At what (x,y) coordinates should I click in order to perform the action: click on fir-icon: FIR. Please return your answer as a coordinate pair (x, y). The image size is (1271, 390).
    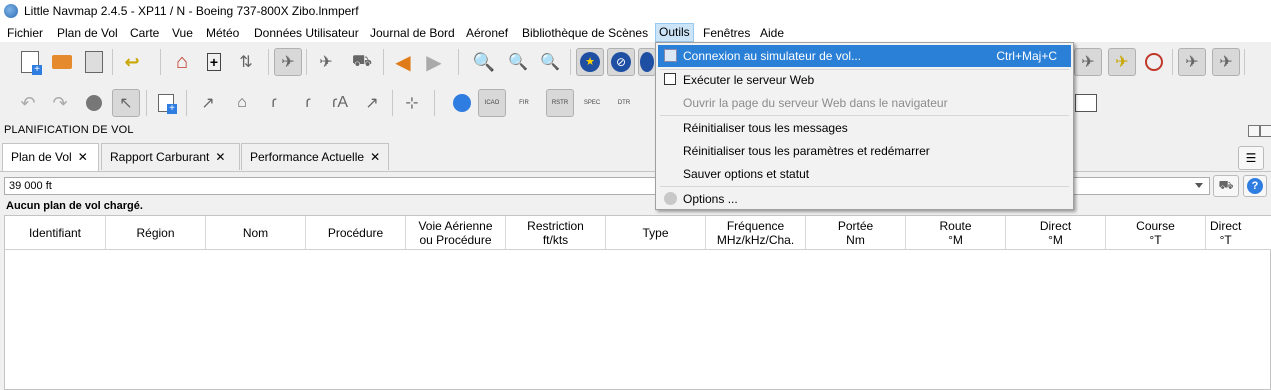
    Looking at the image, I should click on (524, 103).